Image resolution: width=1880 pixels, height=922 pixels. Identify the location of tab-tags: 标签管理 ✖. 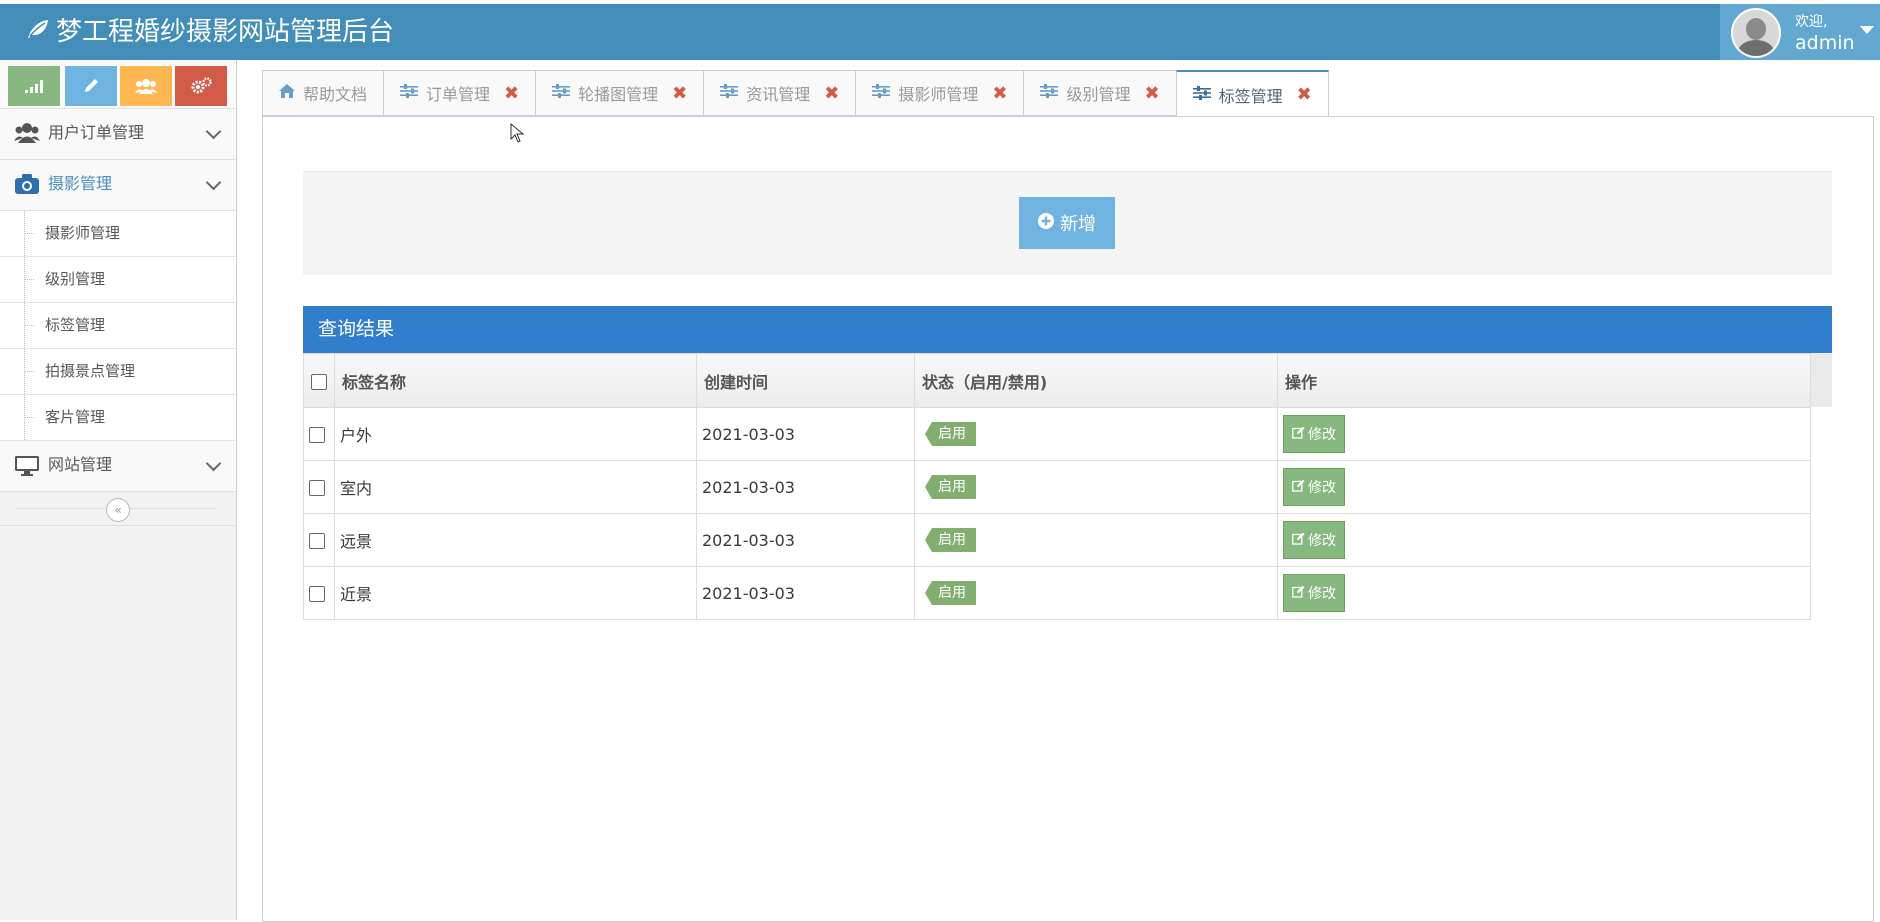
(1252, 94).